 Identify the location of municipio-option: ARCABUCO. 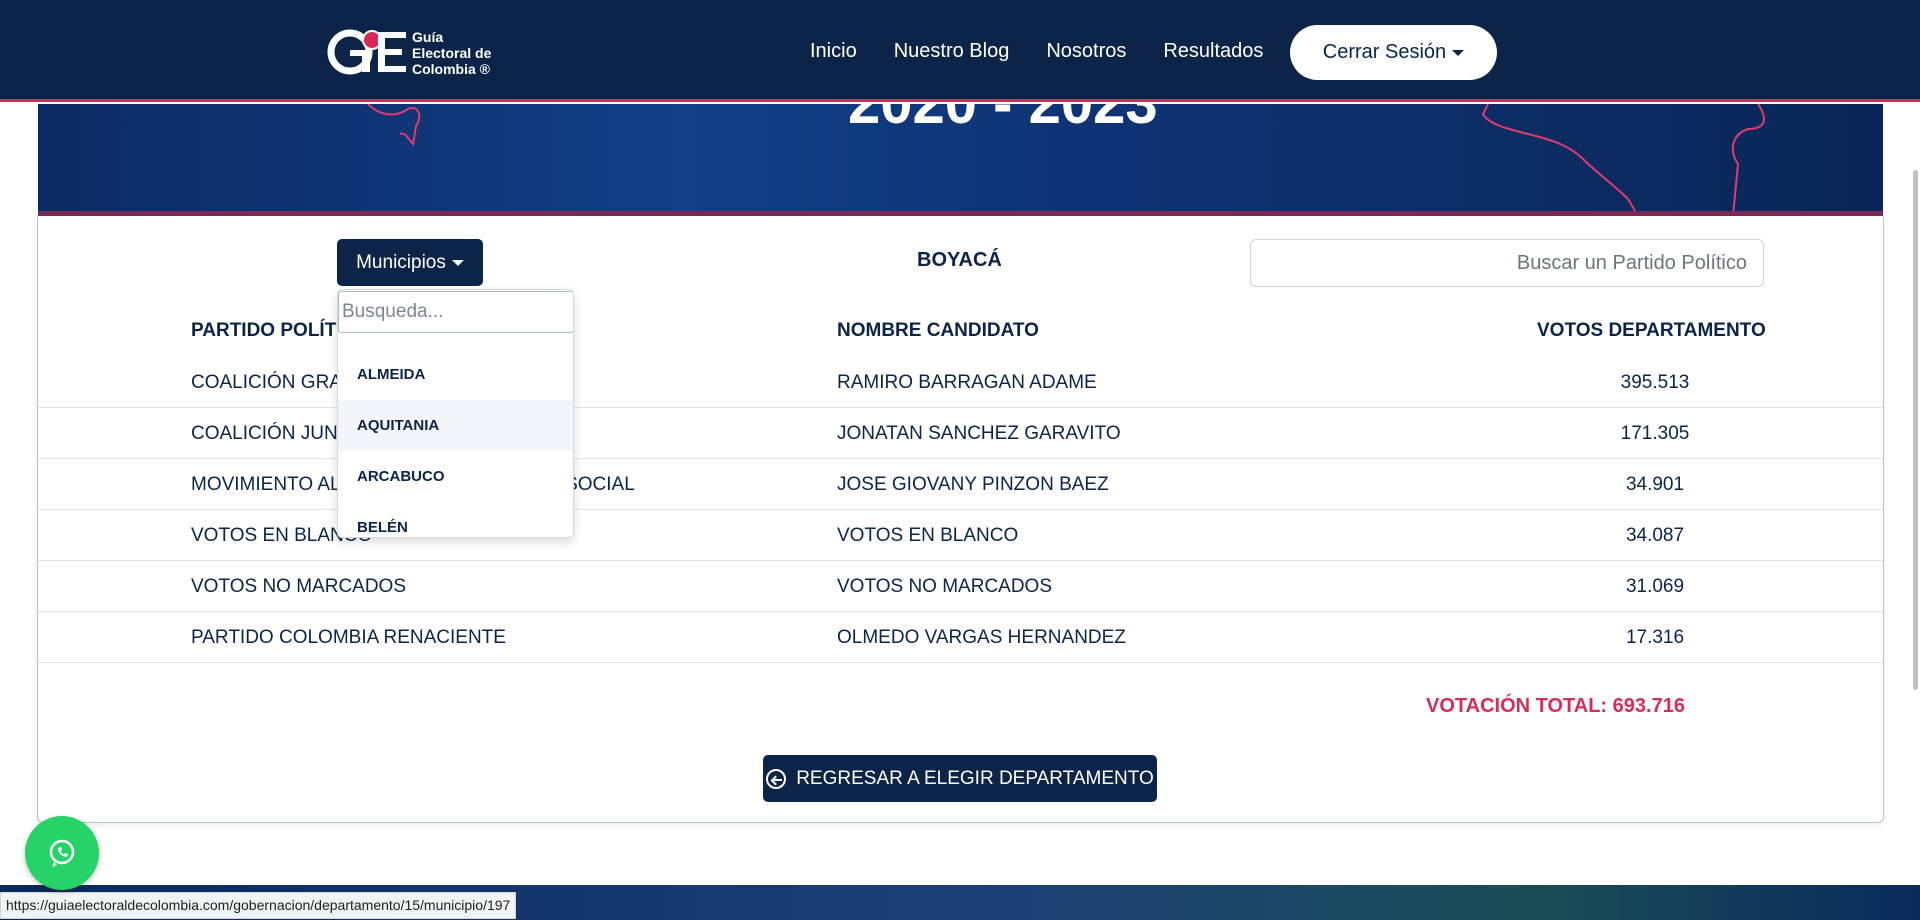
(455, 476).